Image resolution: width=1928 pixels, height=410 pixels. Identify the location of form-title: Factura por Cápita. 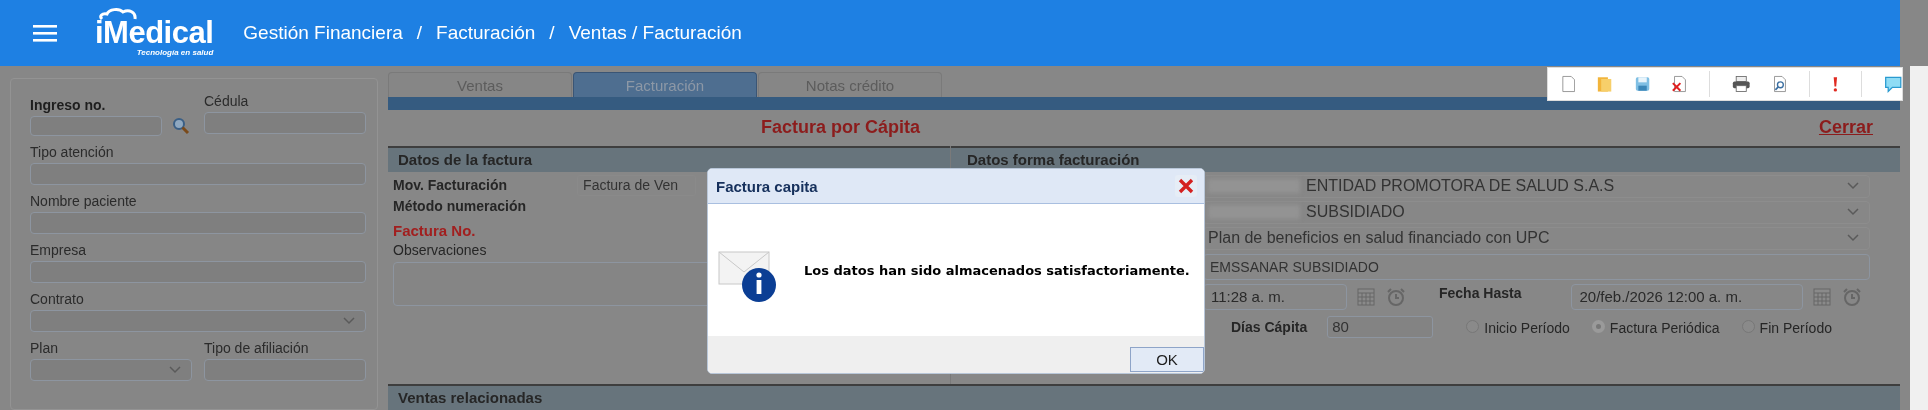
(840, 127).